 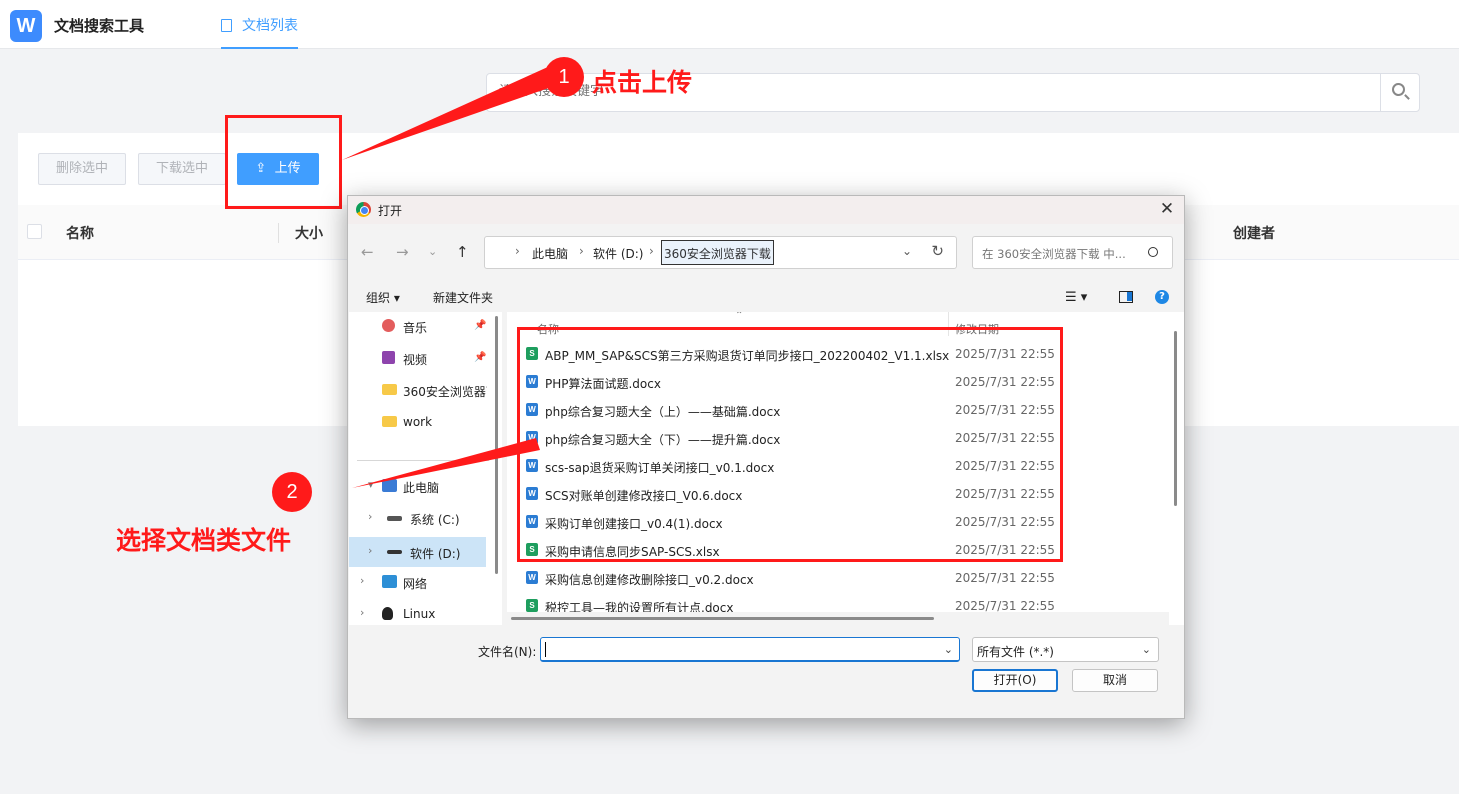 What do you see at coordinates (292, 492) in the screenshot?
I see `annotation-step-2: 2` at bounding box center [292, 492].